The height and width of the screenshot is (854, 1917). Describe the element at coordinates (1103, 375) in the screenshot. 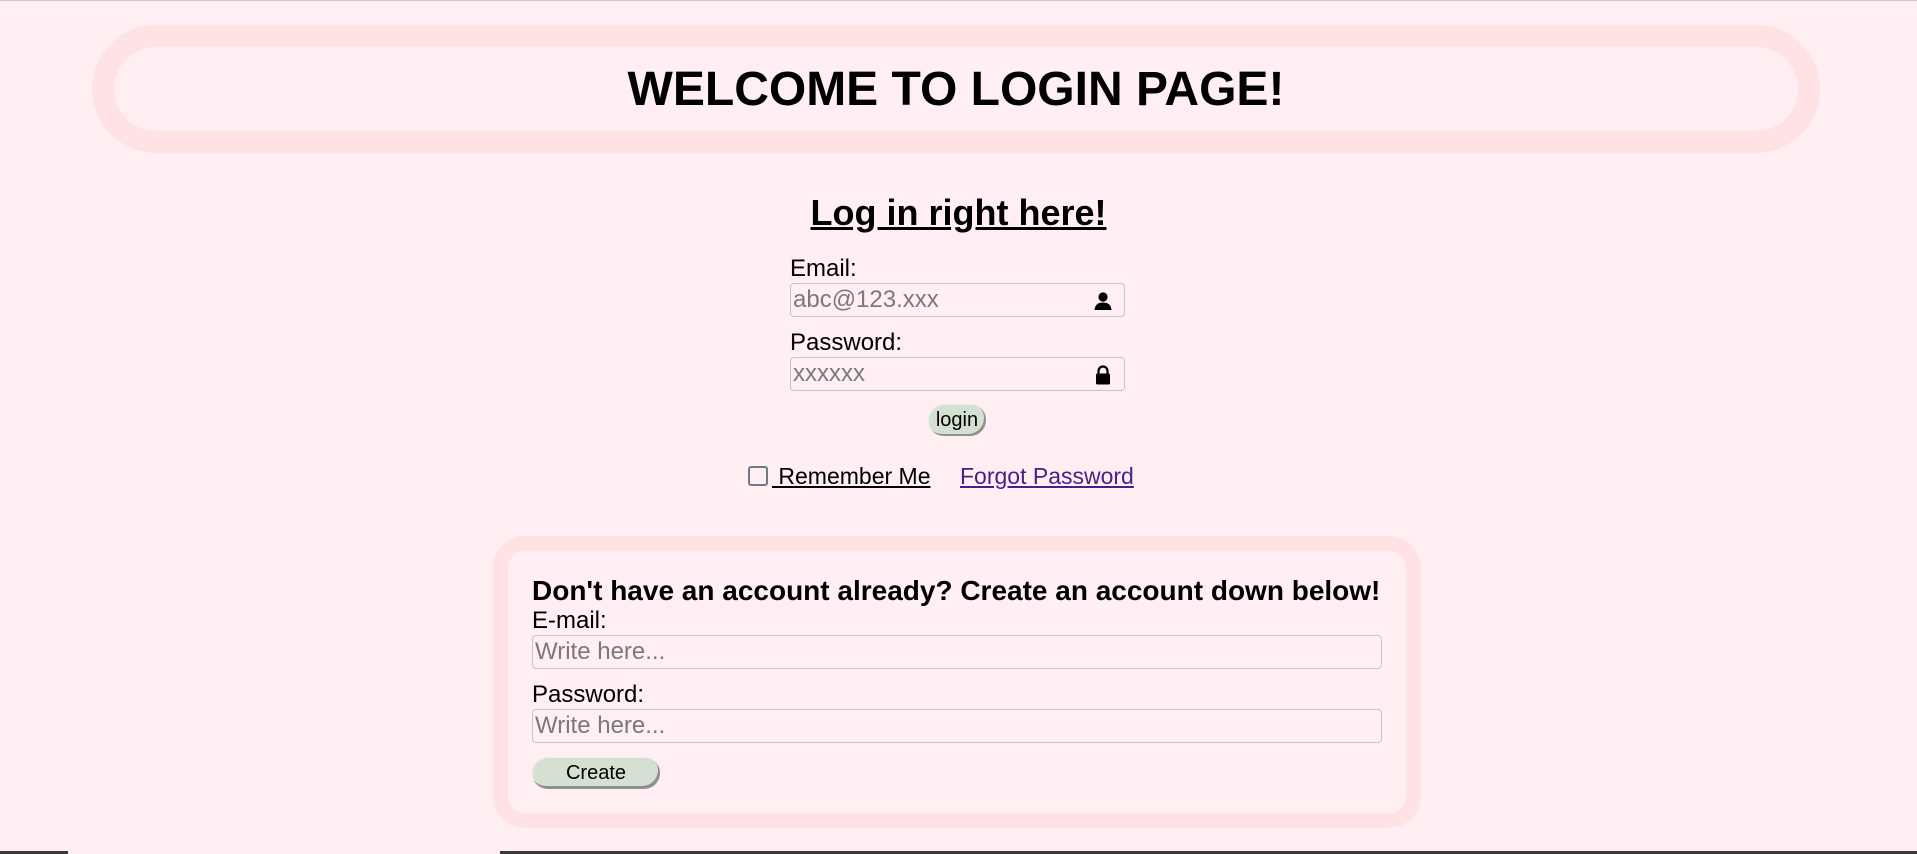

I see `lock-icon` at that location.